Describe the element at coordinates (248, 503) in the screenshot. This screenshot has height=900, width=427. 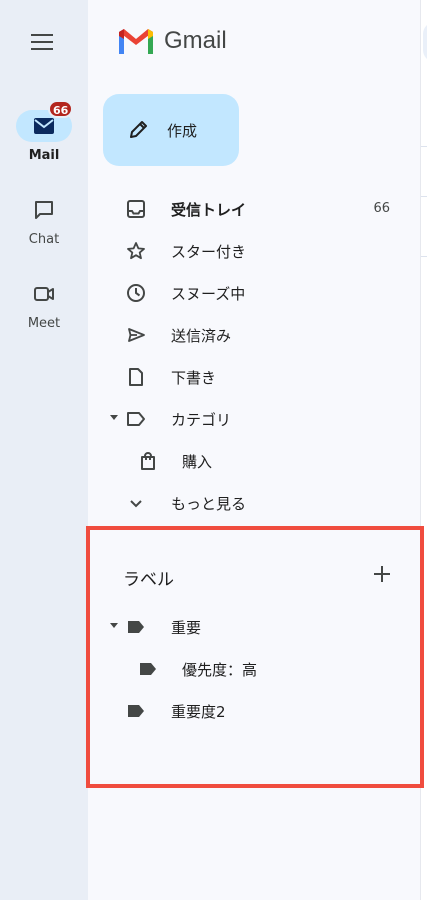
I see `nav-item-more: もっと見る` at that location.